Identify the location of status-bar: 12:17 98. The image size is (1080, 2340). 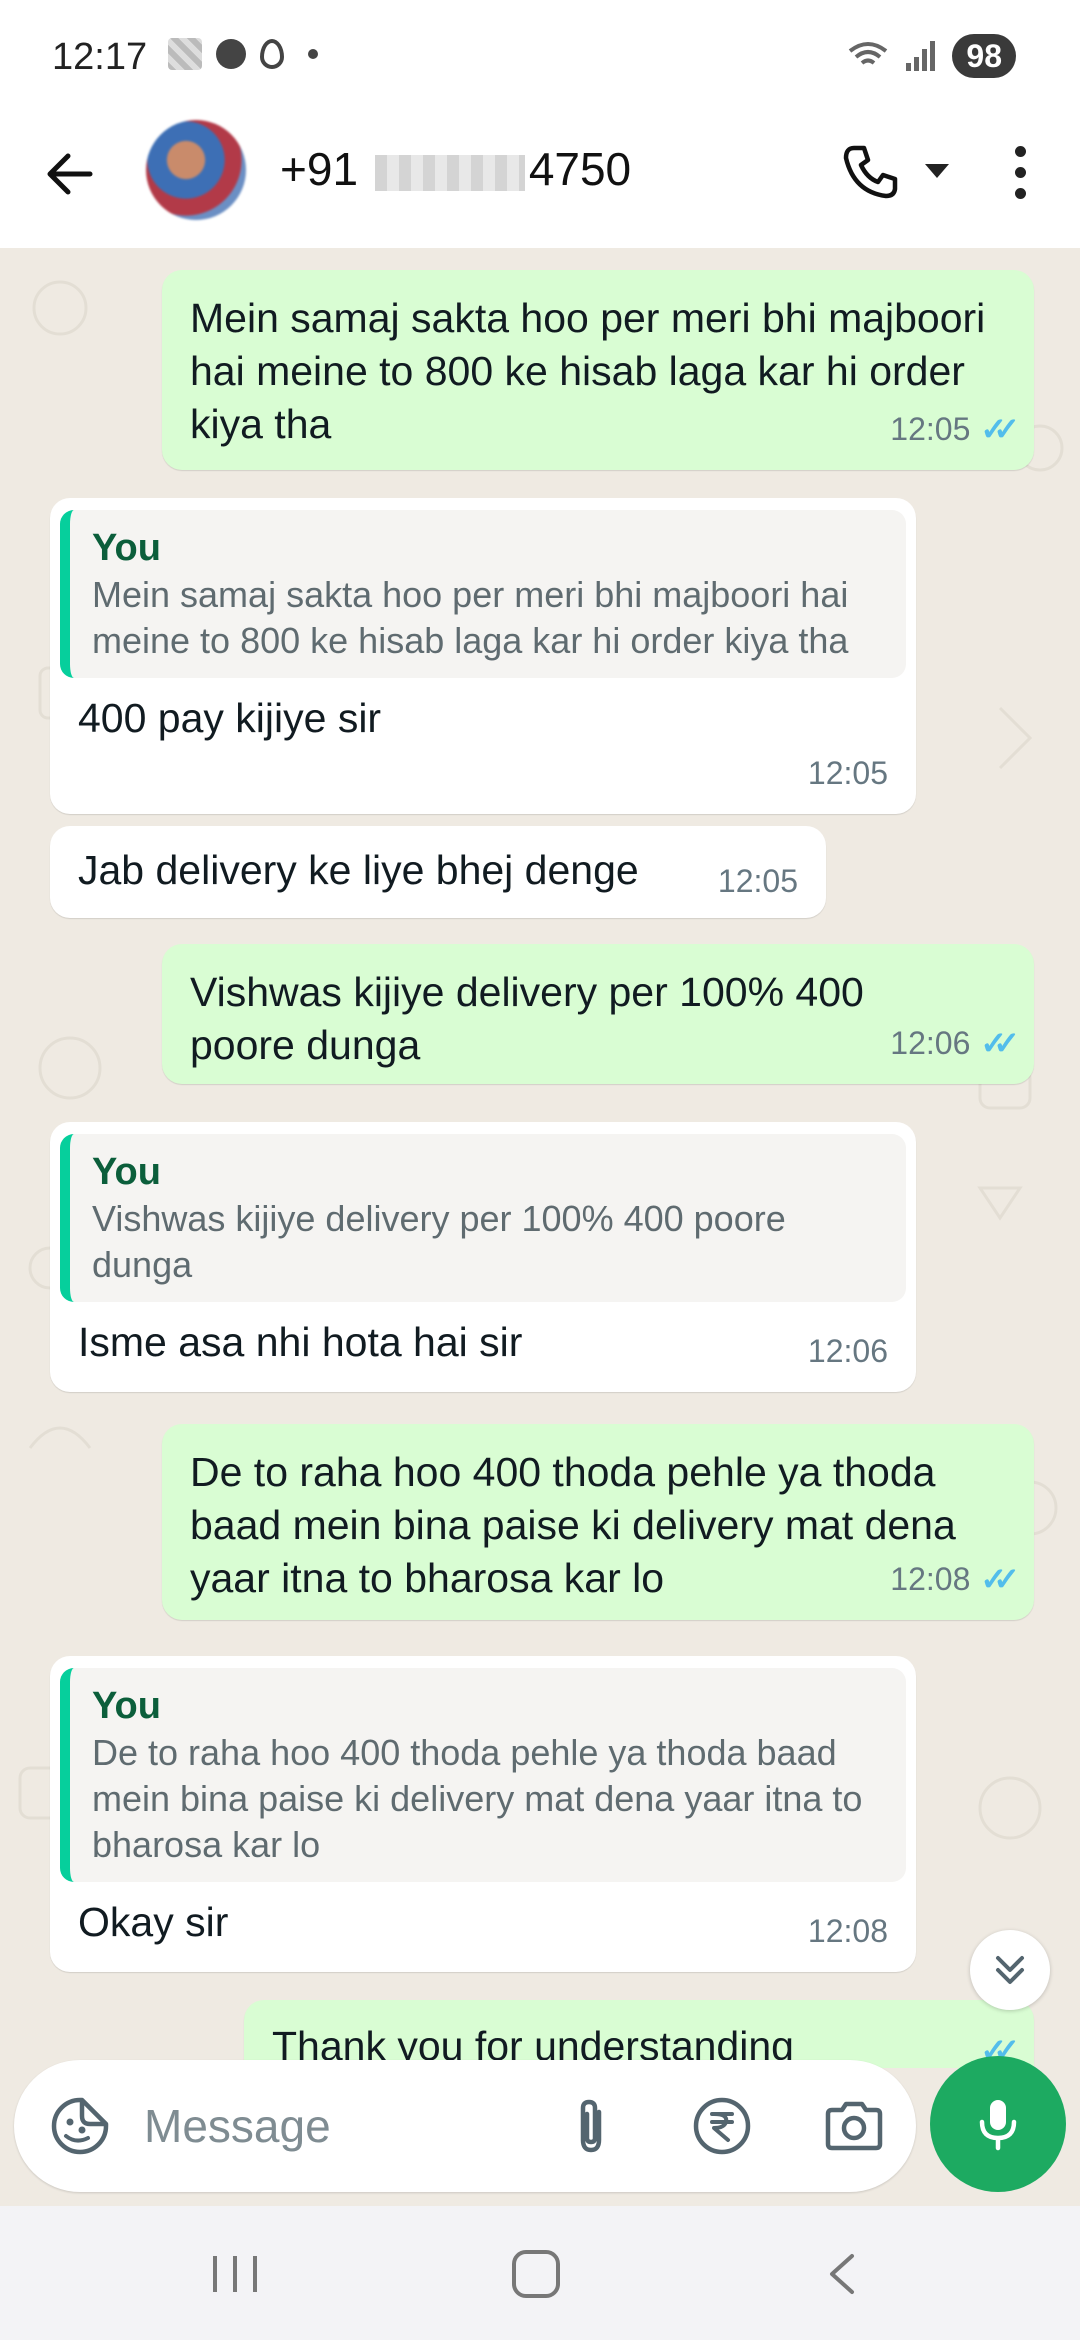
(540, 57).